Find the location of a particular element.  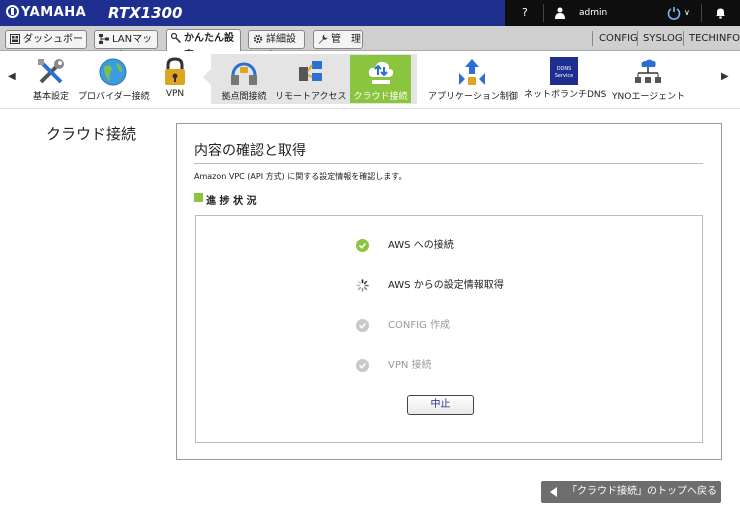

tab-lanmap: LANマップ is located at coordinates (126, 46).